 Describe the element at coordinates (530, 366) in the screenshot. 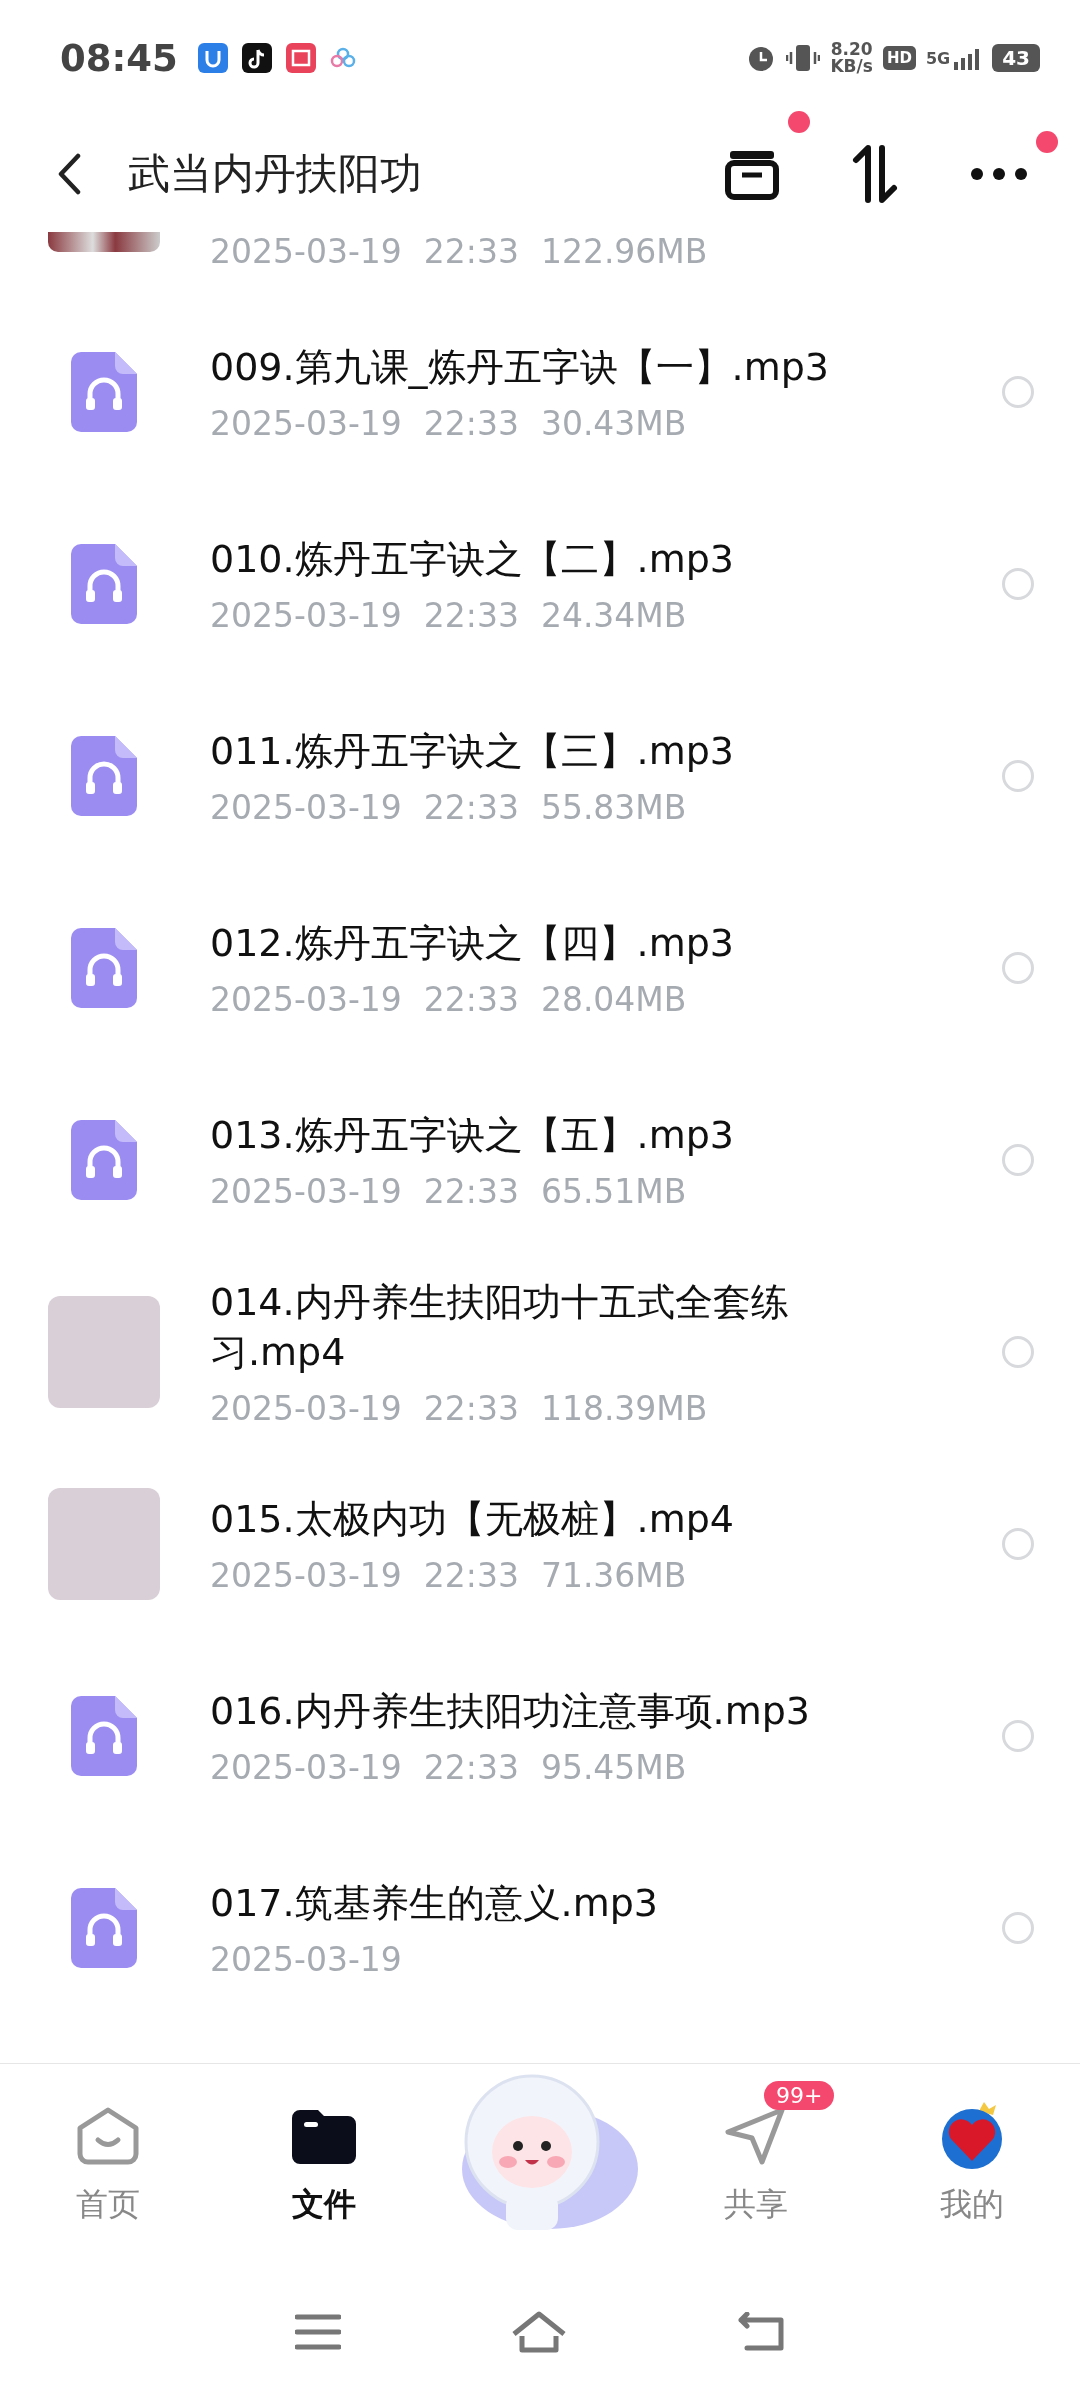

I see `file-name: 009.第九课_炼丹五字诀【一】.mp3` at that location.